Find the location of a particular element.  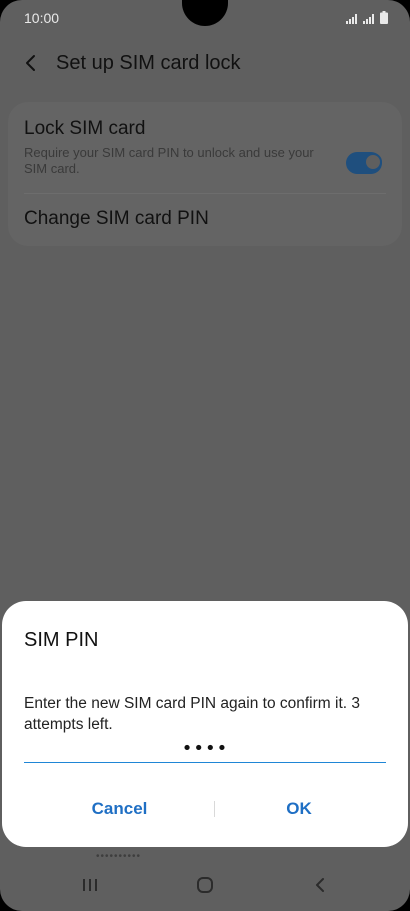

status-bar: 10:00 is located at coordinates (205, 18).